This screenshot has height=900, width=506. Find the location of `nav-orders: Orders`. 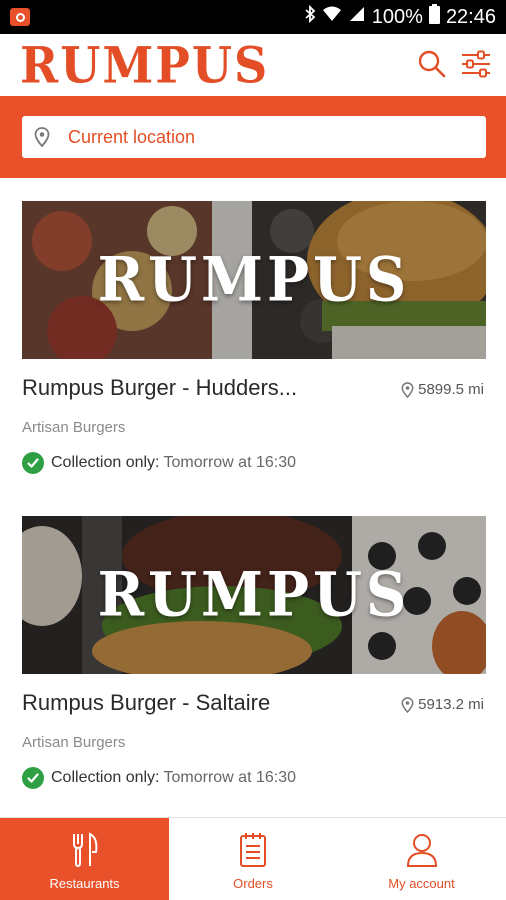

nav-orders: Orders is located at coordinates (253, 859).